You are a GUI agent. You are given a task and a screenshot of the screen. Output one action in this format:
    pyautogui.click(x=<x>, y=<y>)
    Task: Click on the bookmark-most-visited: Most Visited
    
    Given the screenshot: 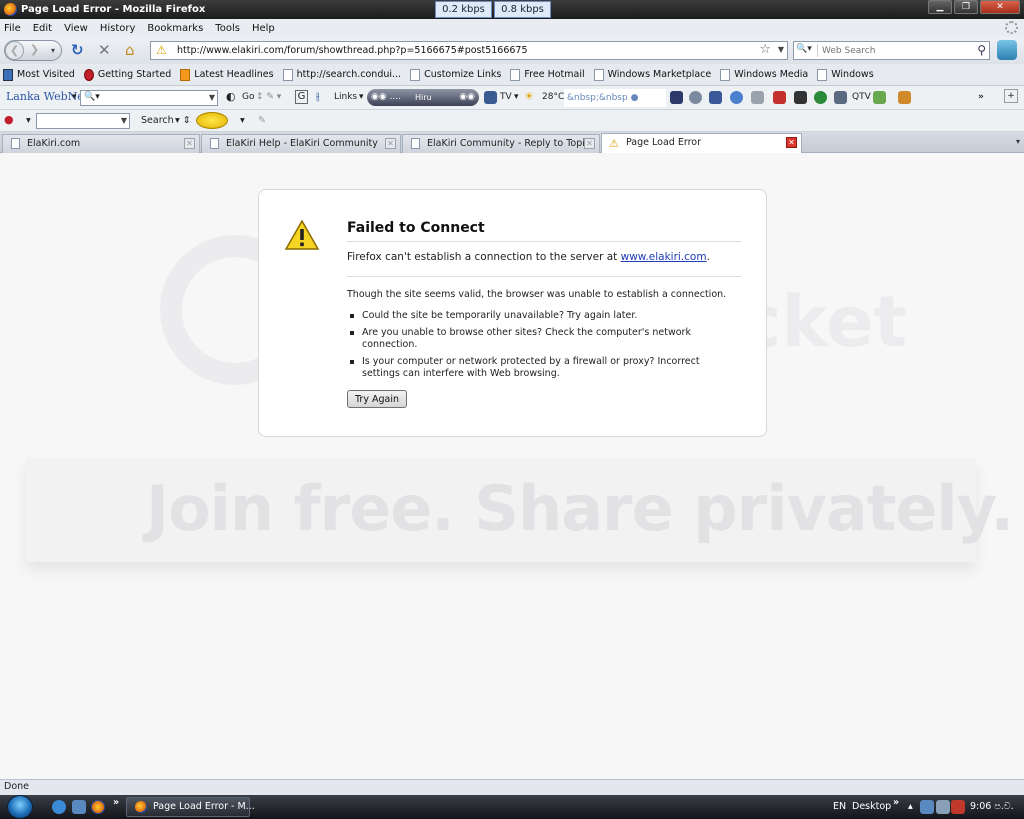 What is the action you would take?
    pyautogui.click(x=39, y=74)
    